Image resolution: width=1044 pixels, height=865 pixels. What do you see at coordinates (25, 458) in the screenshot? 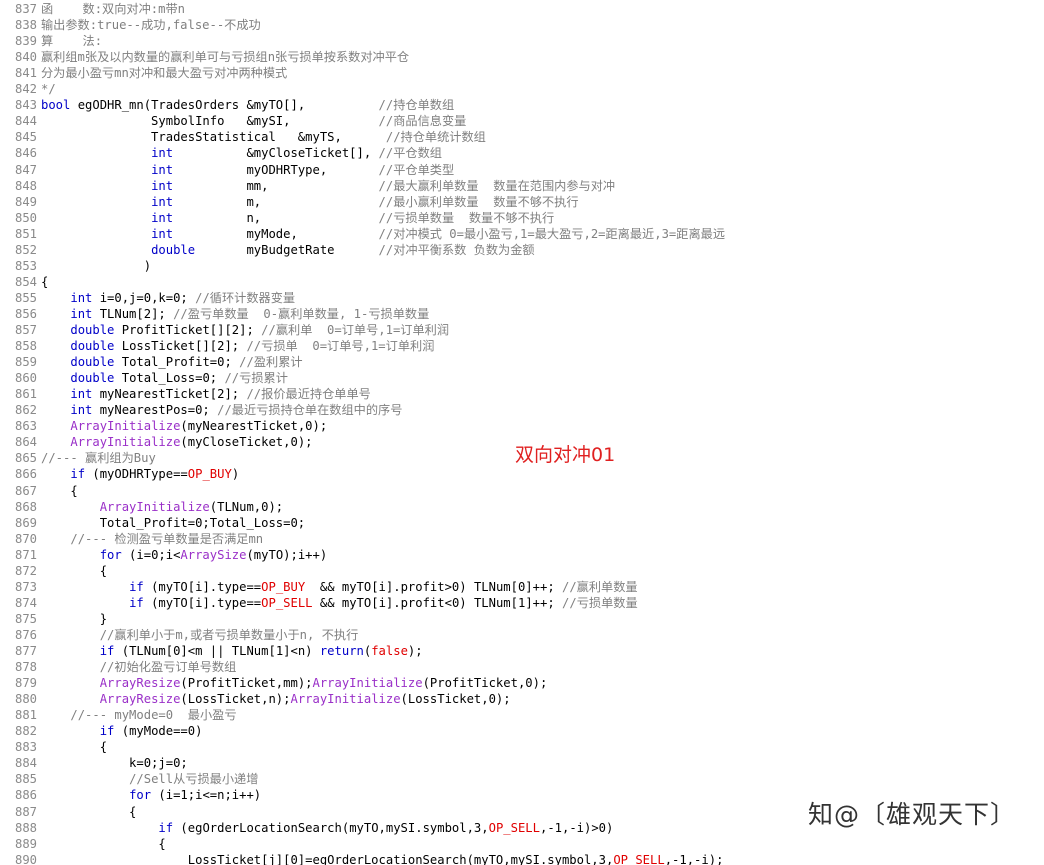
I see `line-number: 865` at bounding box center [25, 458].